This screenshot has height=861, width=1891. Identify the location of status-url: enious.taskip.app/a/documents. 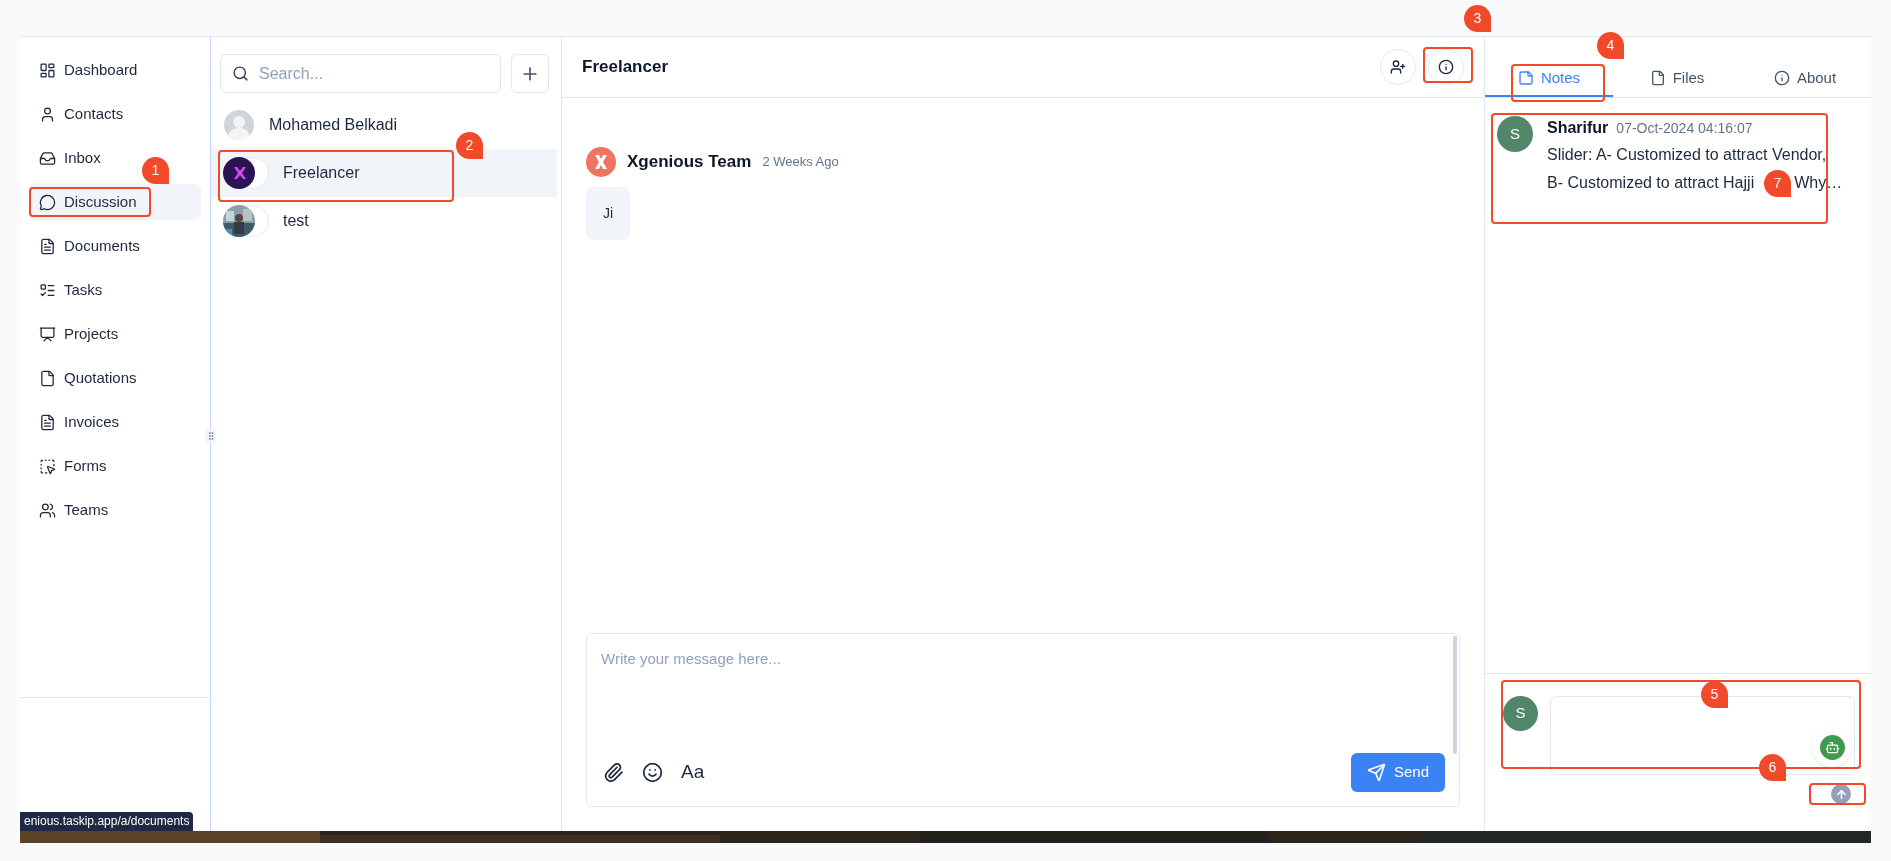
(107, 821).